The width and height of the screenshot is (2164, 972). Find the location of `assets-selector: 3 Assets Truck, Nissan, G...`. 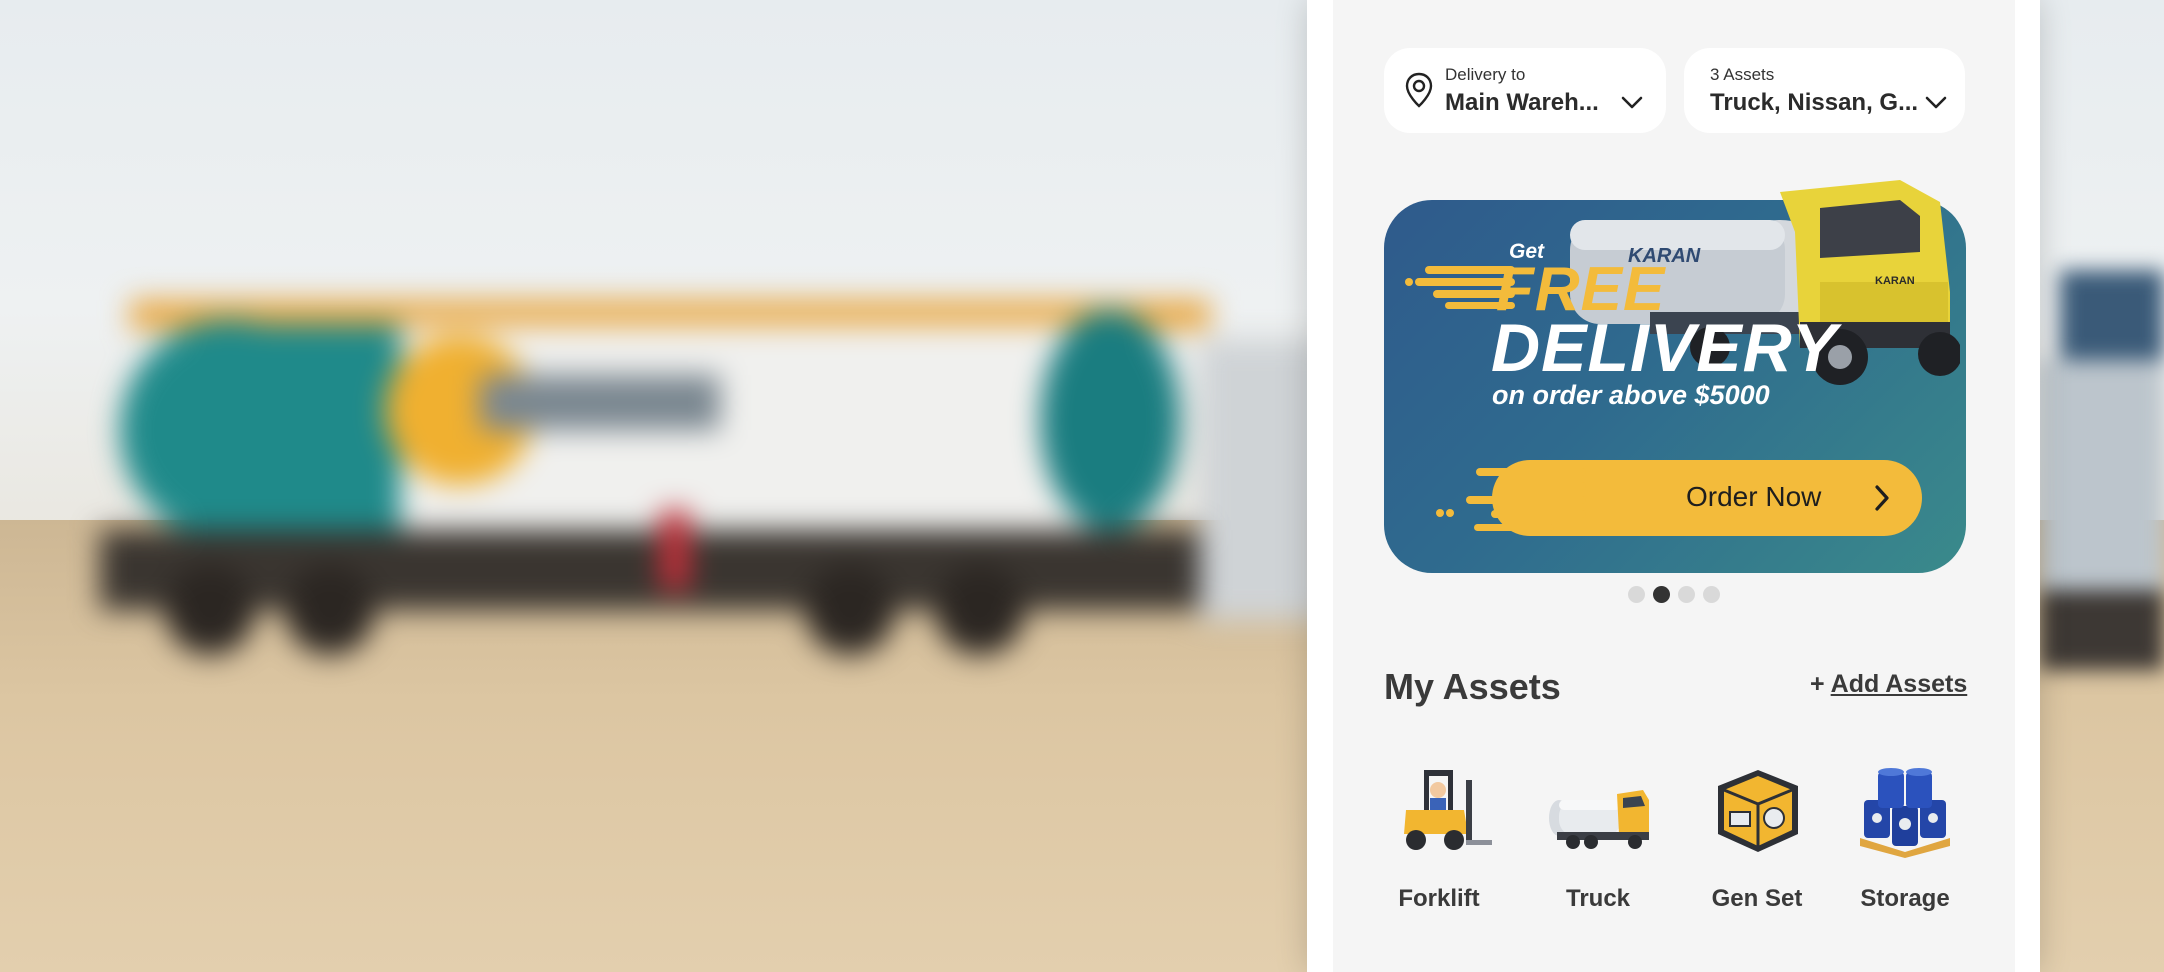

assets-selector: 3 Assets Truck, Nissan, G... is located at coordinates (1824, 90).